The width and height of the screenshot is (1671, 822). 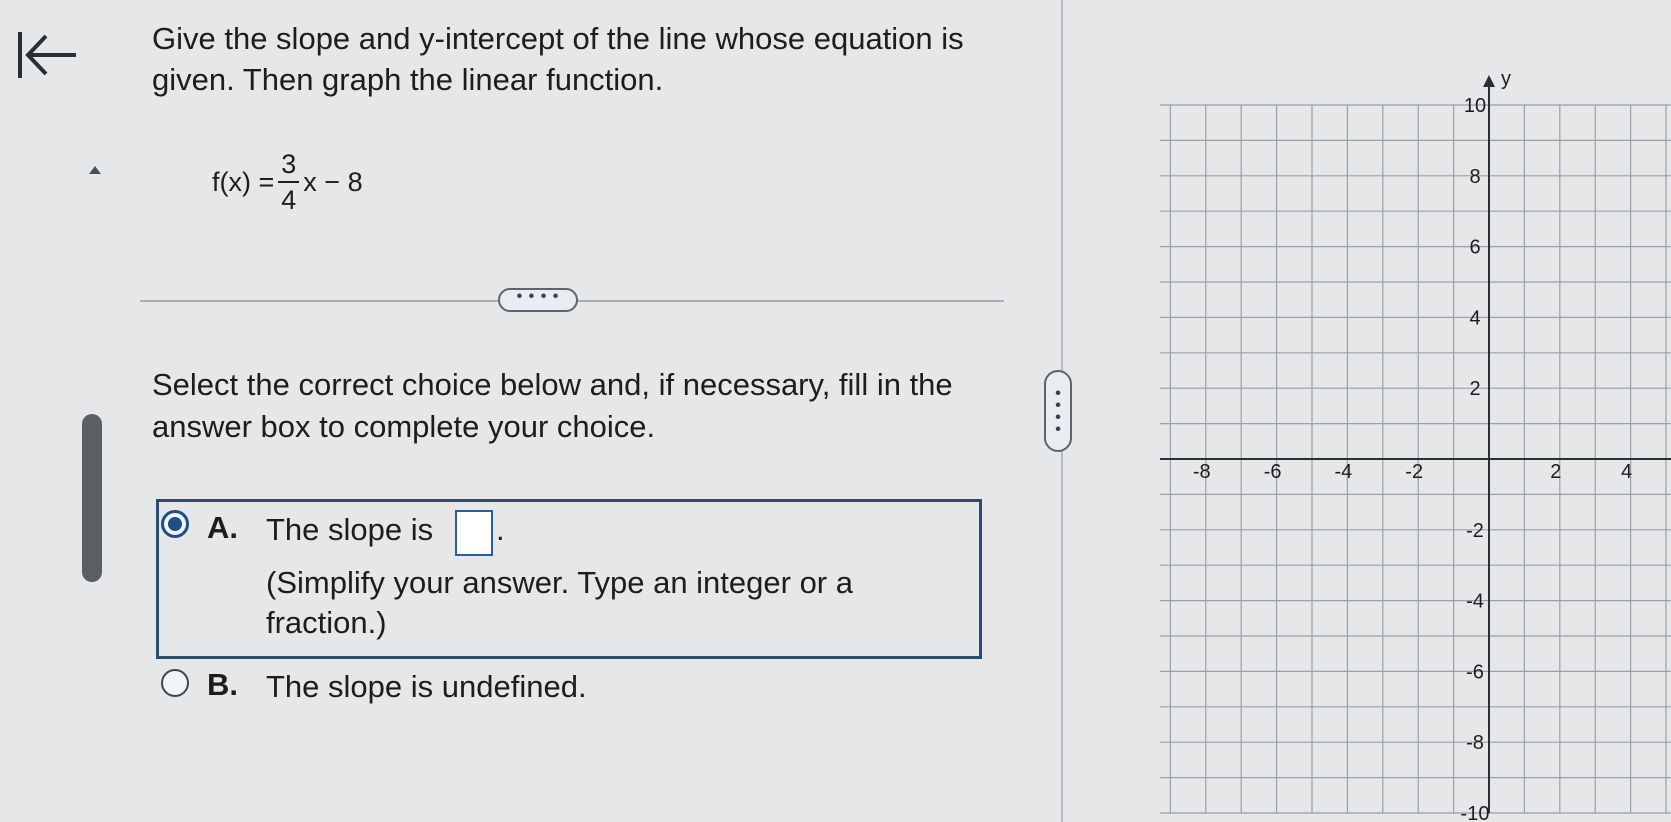 I want to click on y-tick-label: 4, so click(x=1474, y=318).